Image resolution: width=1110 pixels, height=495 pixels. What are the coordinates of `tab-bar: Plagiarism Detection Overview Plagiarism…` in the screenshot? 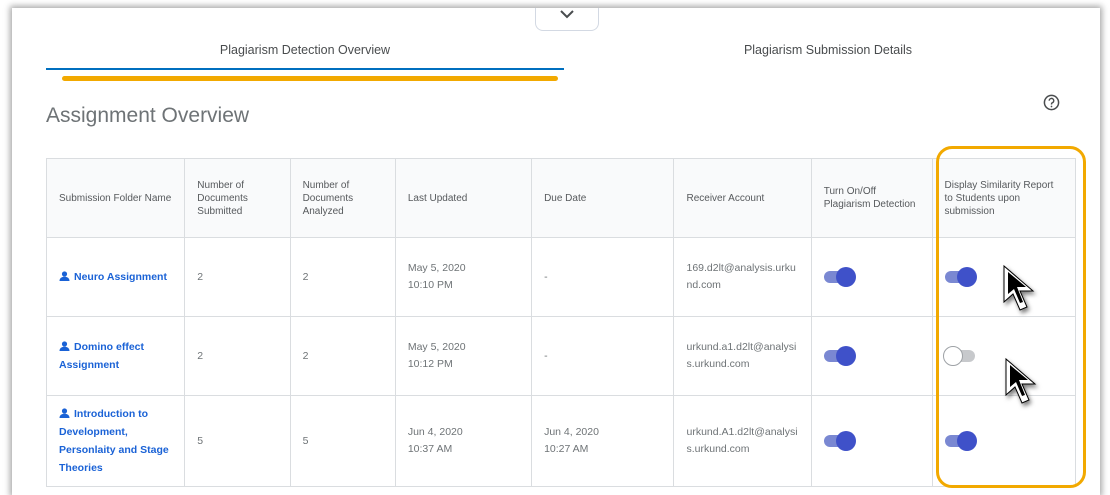 It's located at (571, 52).